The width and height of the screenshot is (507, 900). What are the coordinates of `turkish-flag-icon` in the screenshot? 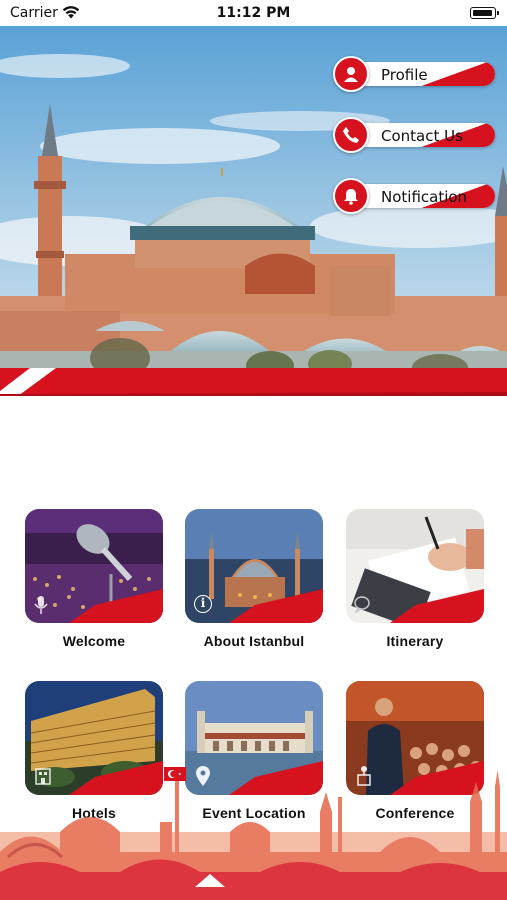 It's located at (175, 774).